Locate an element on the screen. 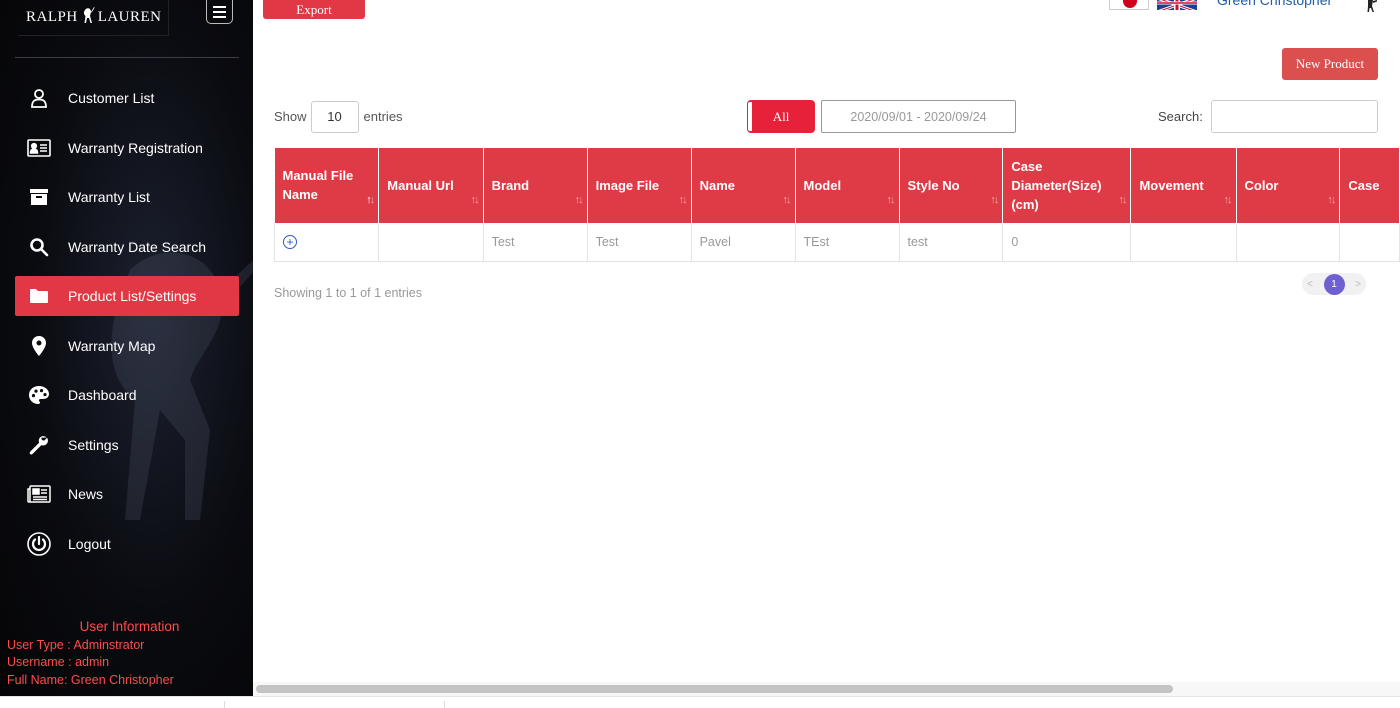  show-label: Show is located at coordinates (290, 116).